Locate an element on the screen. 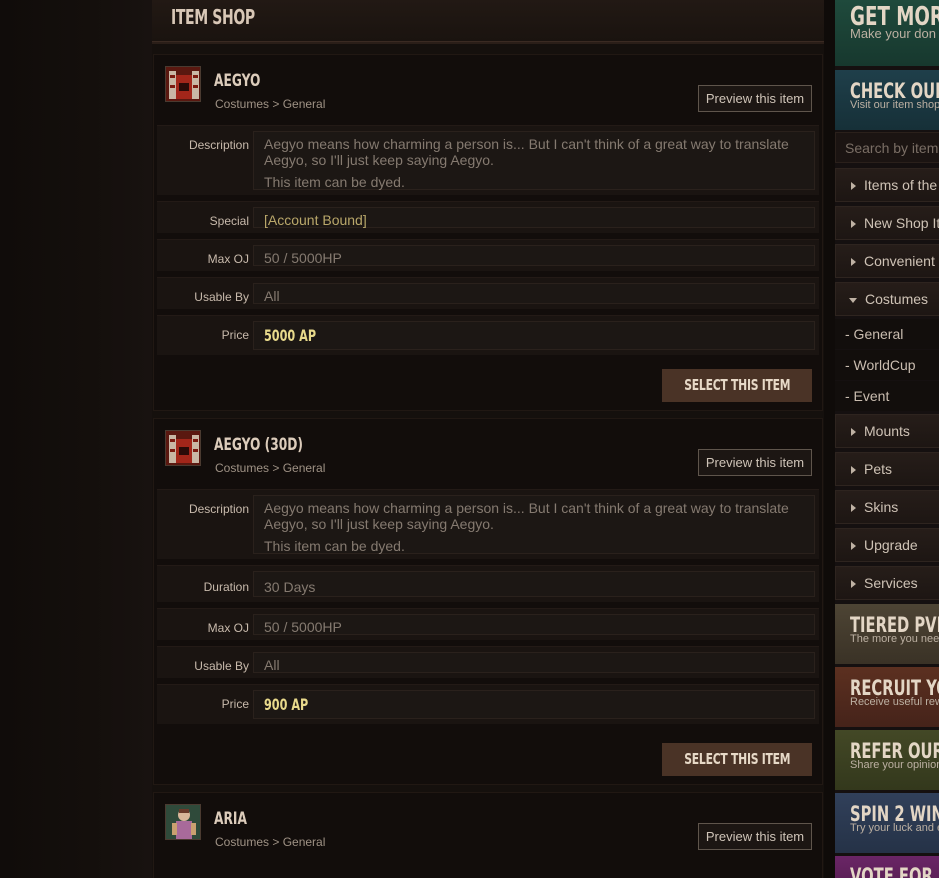 The image size is (939, 878). menu-label: Skins is located at coordinates (881, 507).